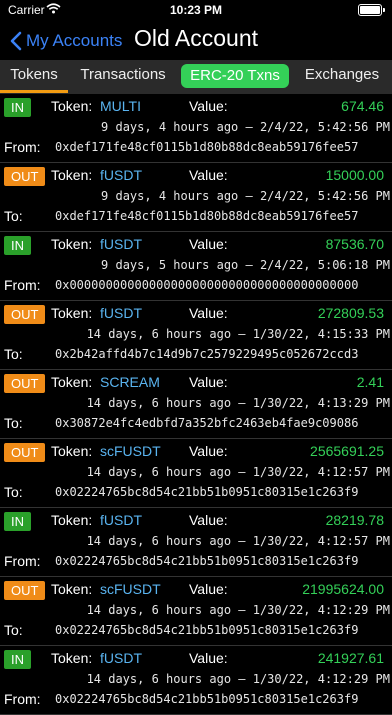 The width and height of the screenshot is (392, 715). I want to click on tab-erc20-txns: ERC-20 Txns, so click(235, 76).